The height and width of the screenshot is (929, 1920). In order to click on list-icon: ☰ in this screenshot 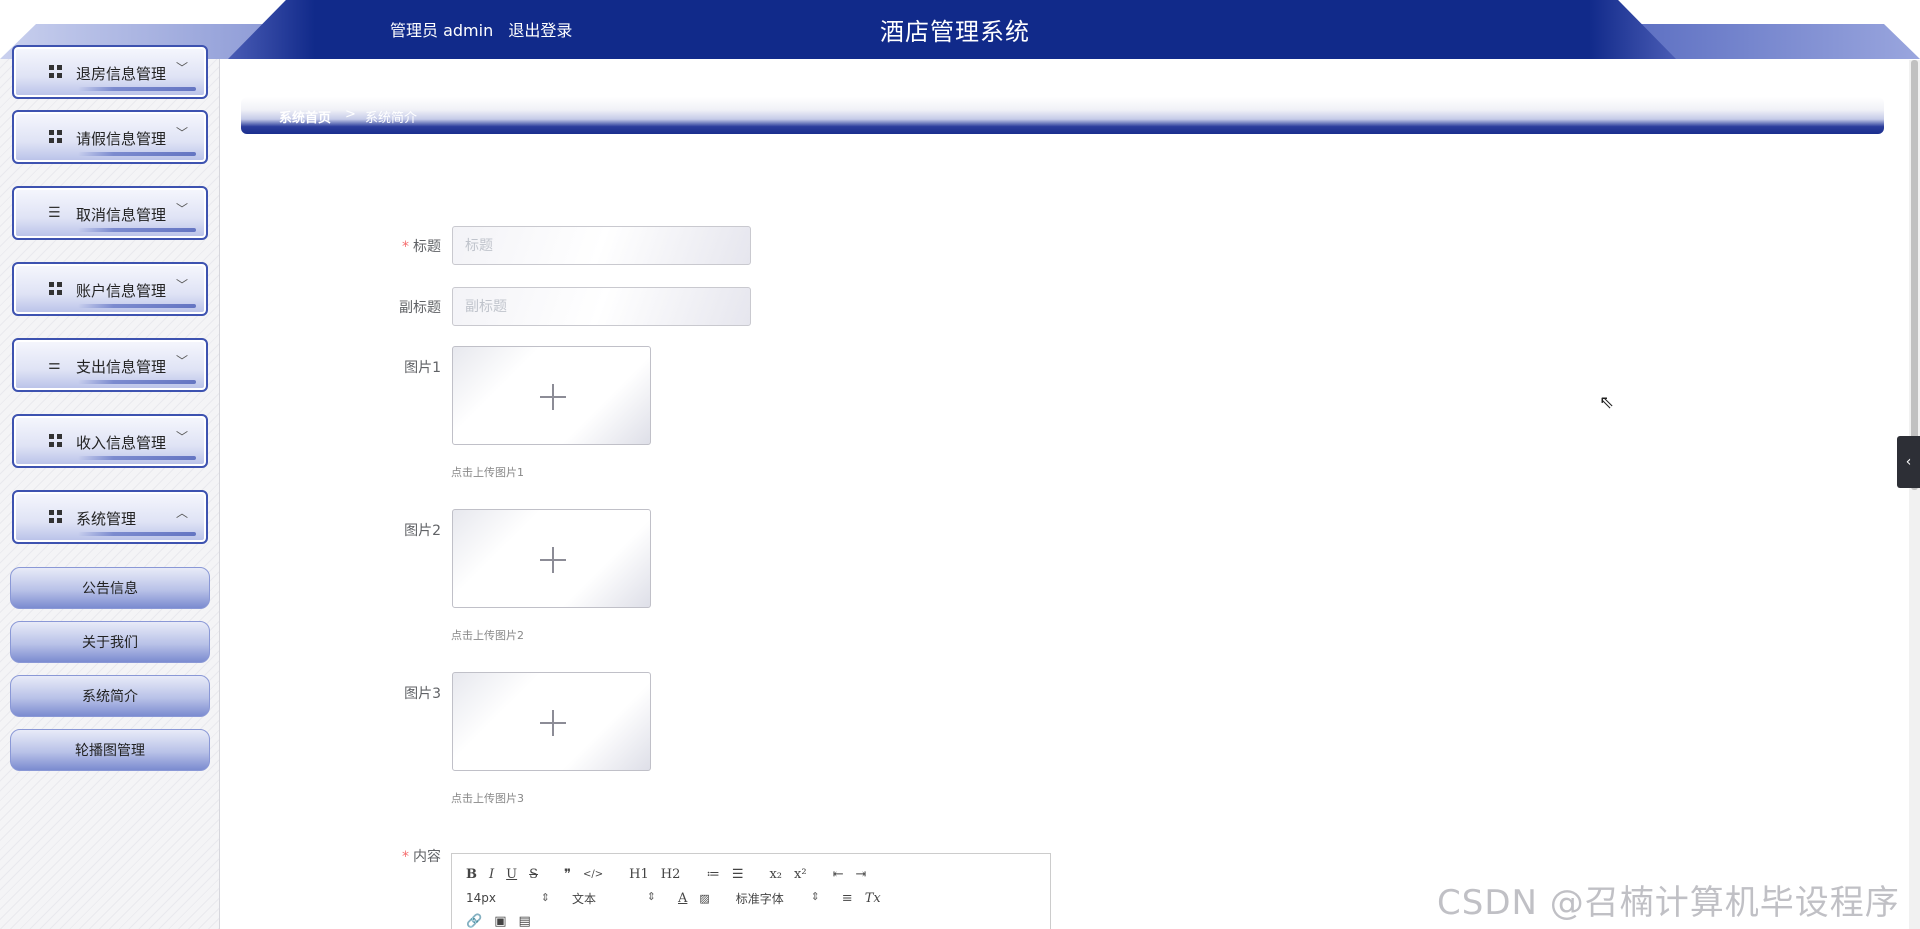, I will do `click(54, 213)`.